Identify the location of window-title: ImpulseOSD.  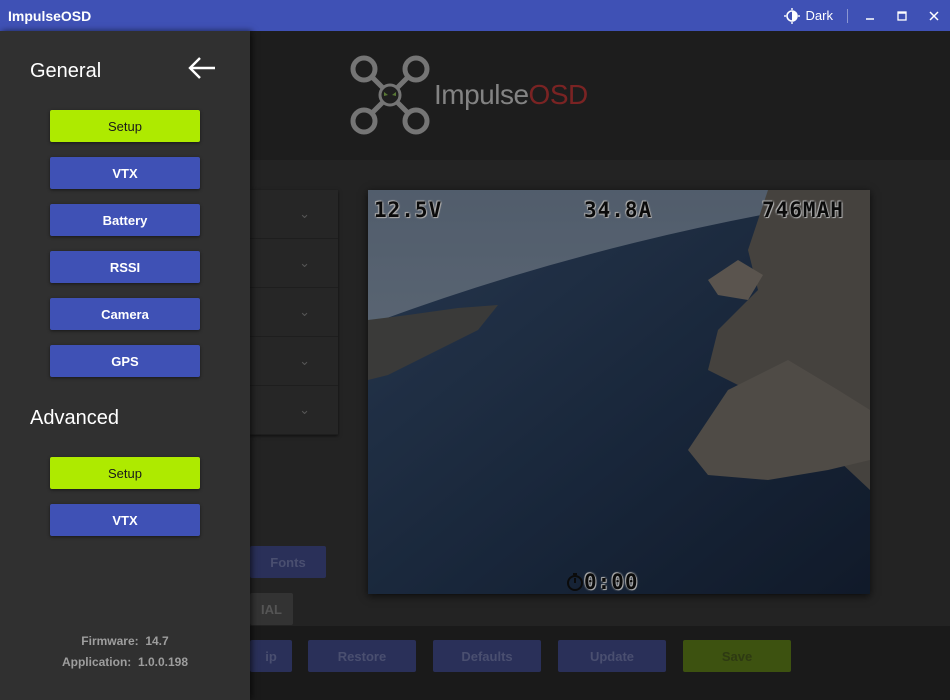
(50, 15).